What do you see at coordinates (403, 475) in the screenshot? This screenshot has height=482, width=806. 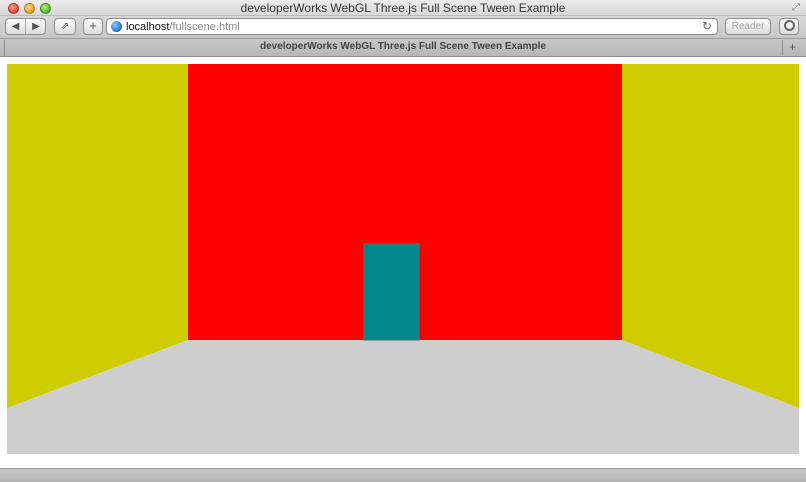 I see `status-bar` at bounding box center [403, 475].